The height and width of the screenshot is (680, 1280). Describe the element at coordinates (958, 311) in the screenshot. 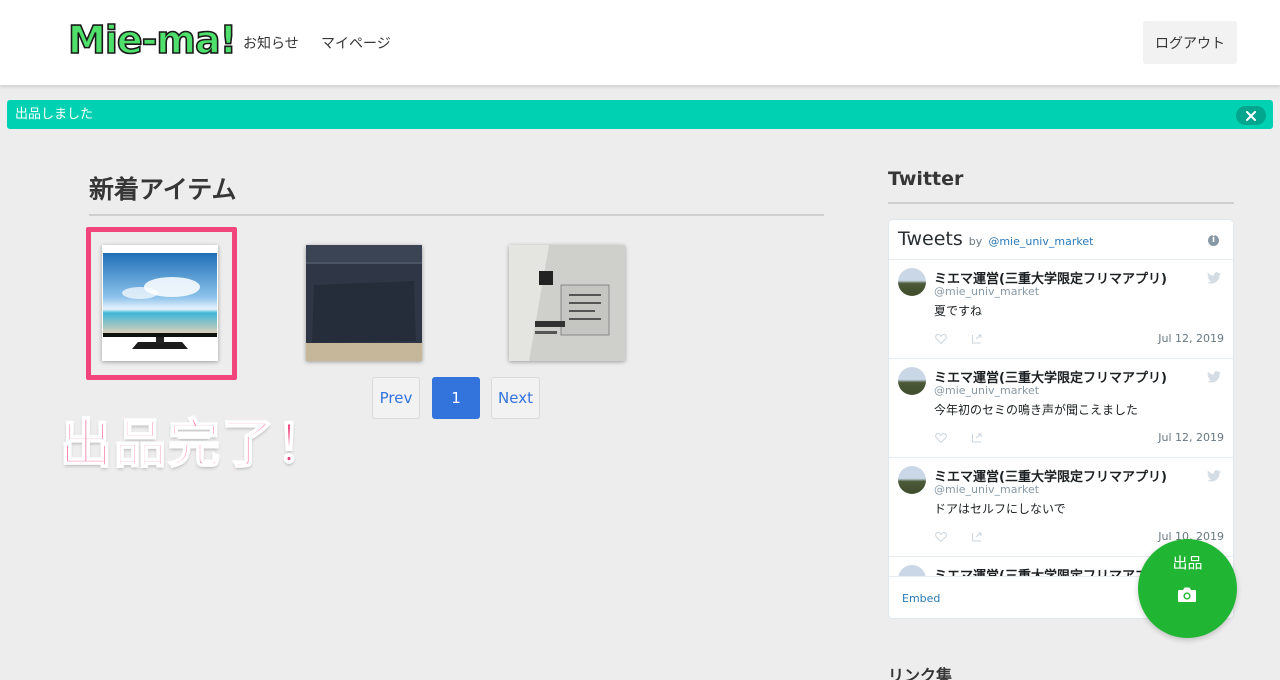

I see `tweet-text: 夏ですね` at that location.